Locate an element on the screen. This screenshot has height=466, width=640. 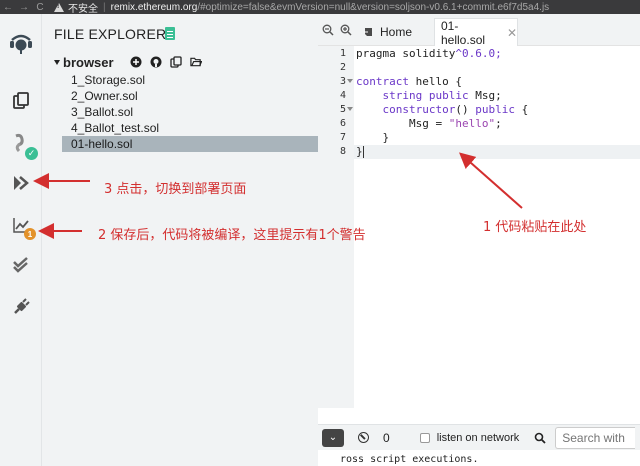
line-number: 3 is located at coordinates (336, 82).